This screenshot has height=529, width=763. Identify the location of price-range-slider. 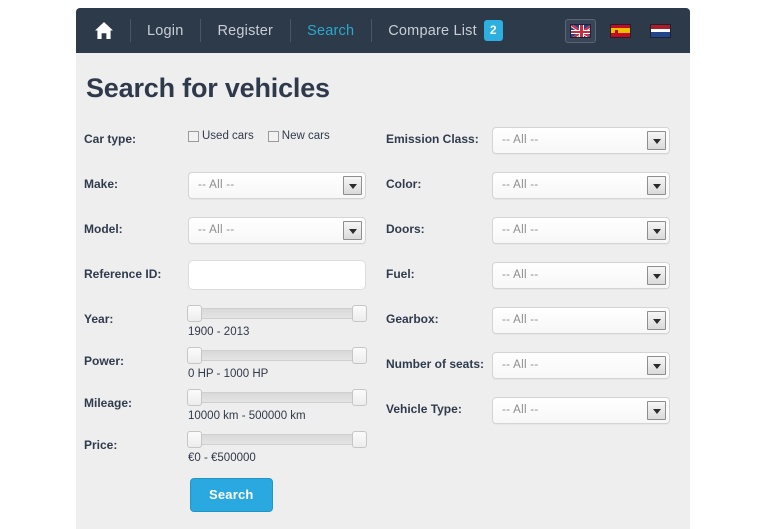
(277, 439).